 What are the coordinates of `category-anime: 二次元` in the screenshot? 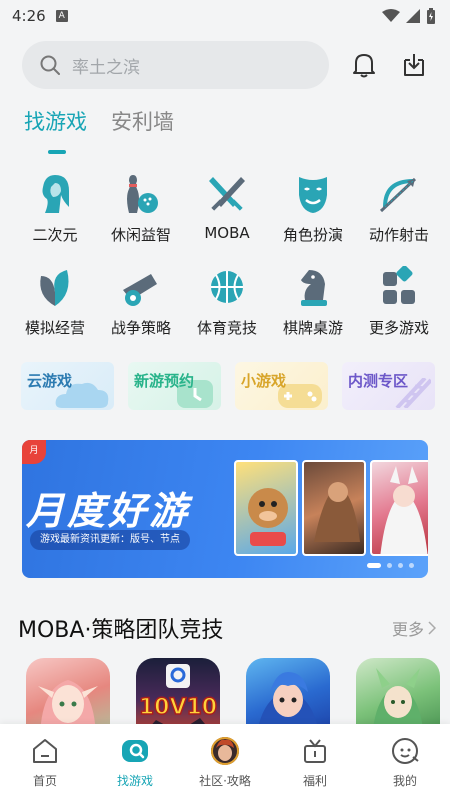 It's located at (55, 208).